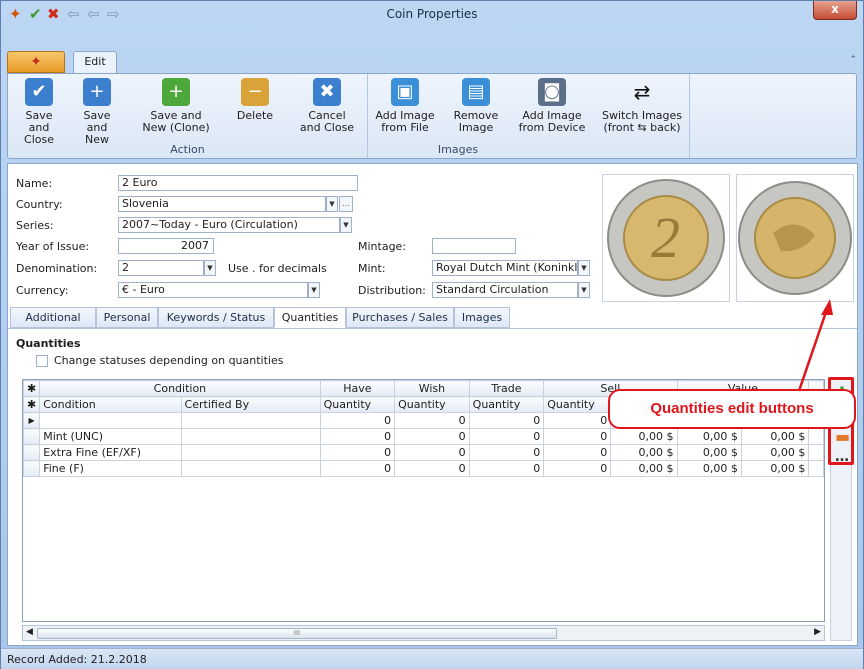 This screenshot has height=669, width=864. Describe the element at coordinates (327, 106) in the screenshot. I see `cancel-close-button: ✖ Cancel and Close` at that location.